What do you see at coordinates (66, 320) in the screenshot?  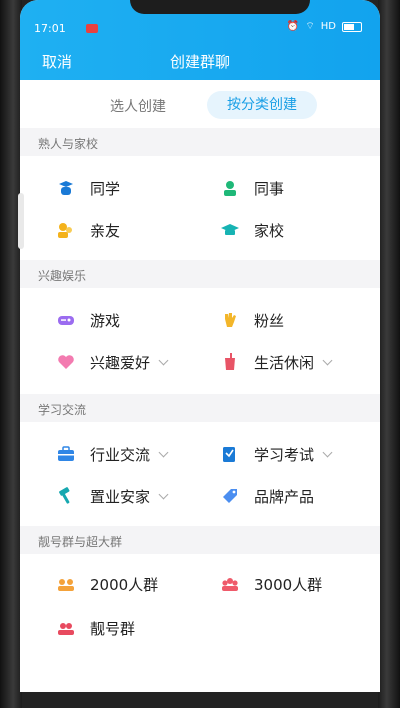 I see `gamepad-icon` at bounding box center [66, 320].